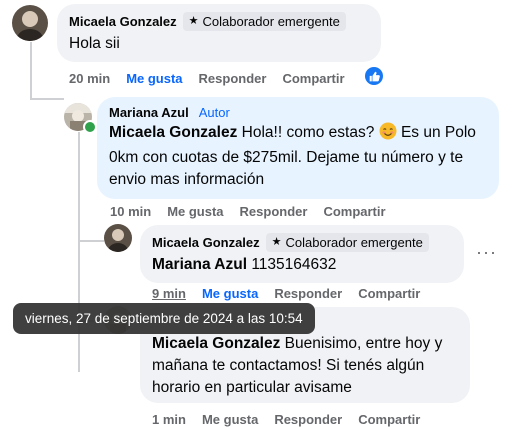  I want to click on comment-text: Mariana Azul 1135164632, so click(302, 265).